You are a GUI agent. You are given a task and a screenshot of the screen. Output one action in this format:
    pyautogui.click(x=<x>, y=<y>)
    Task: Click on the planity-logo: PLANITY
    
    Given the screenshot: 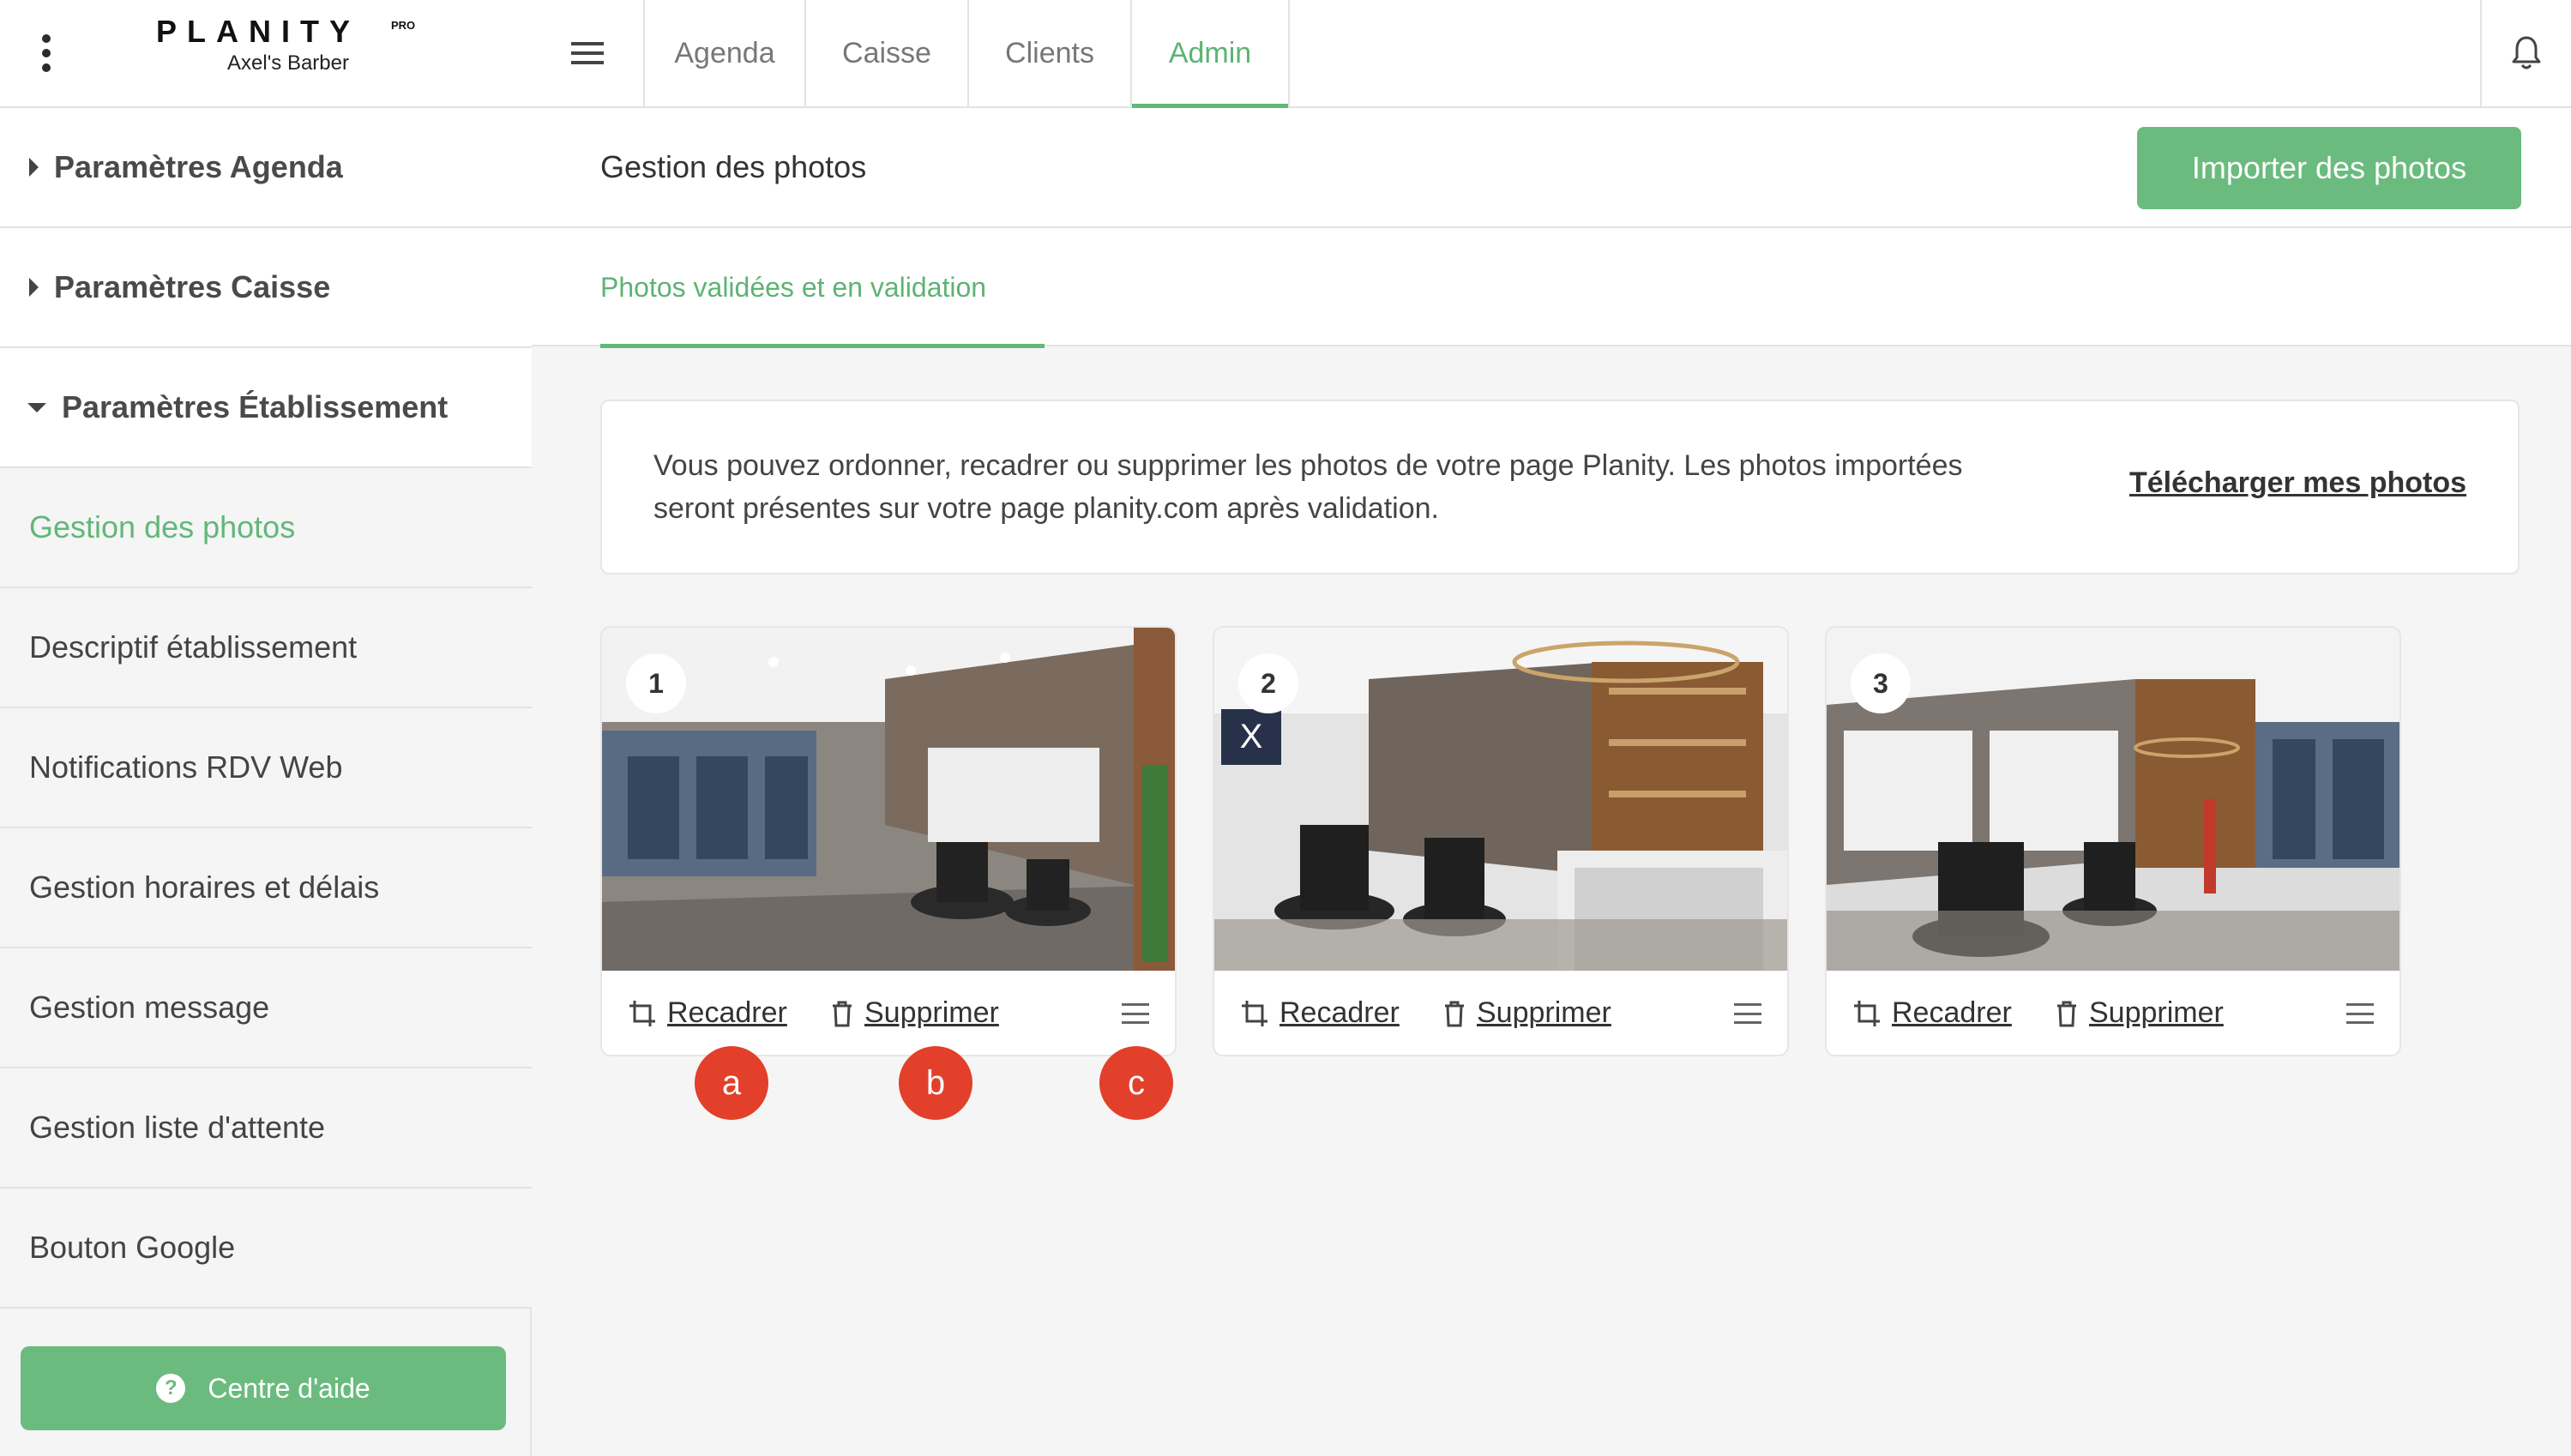 What is the action you would take?
    pyautogui.click(x=258, y=32)
    